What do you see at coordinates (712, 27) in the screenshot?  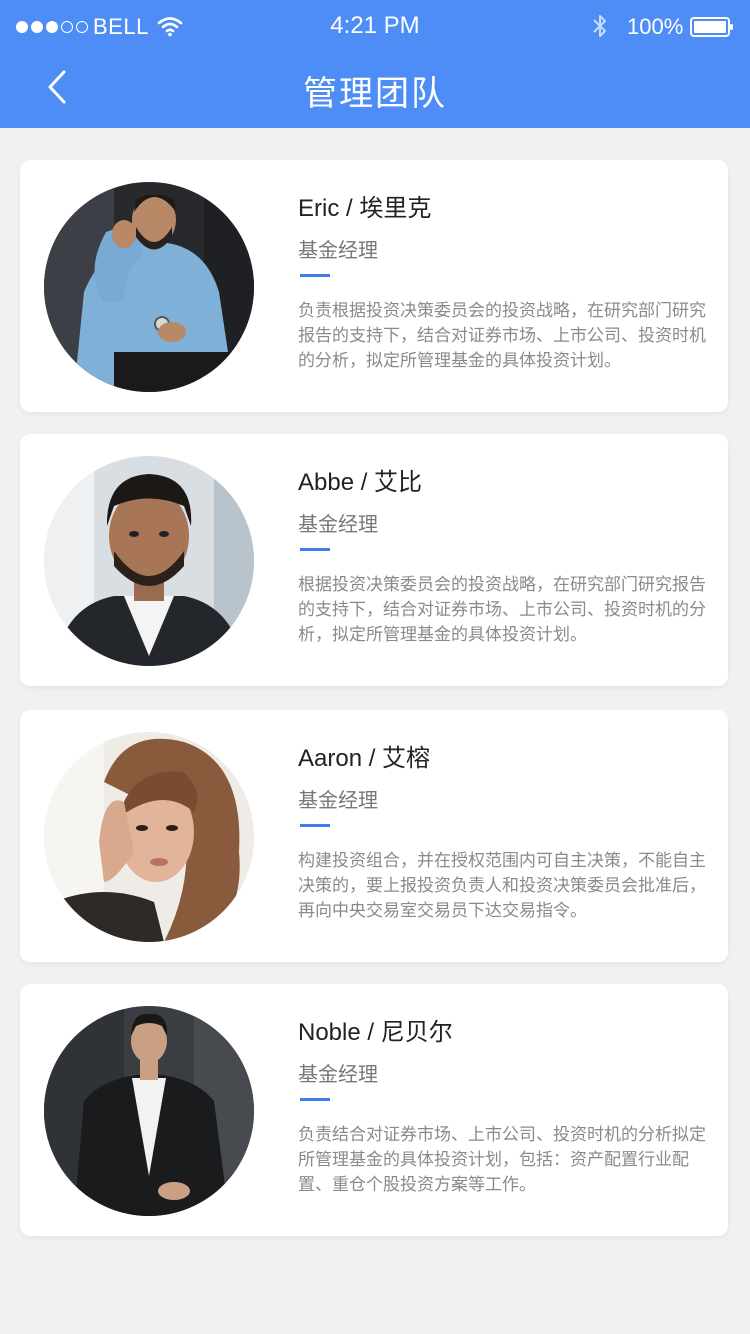 I see `battery-icon` at bounding box center [712, 27].